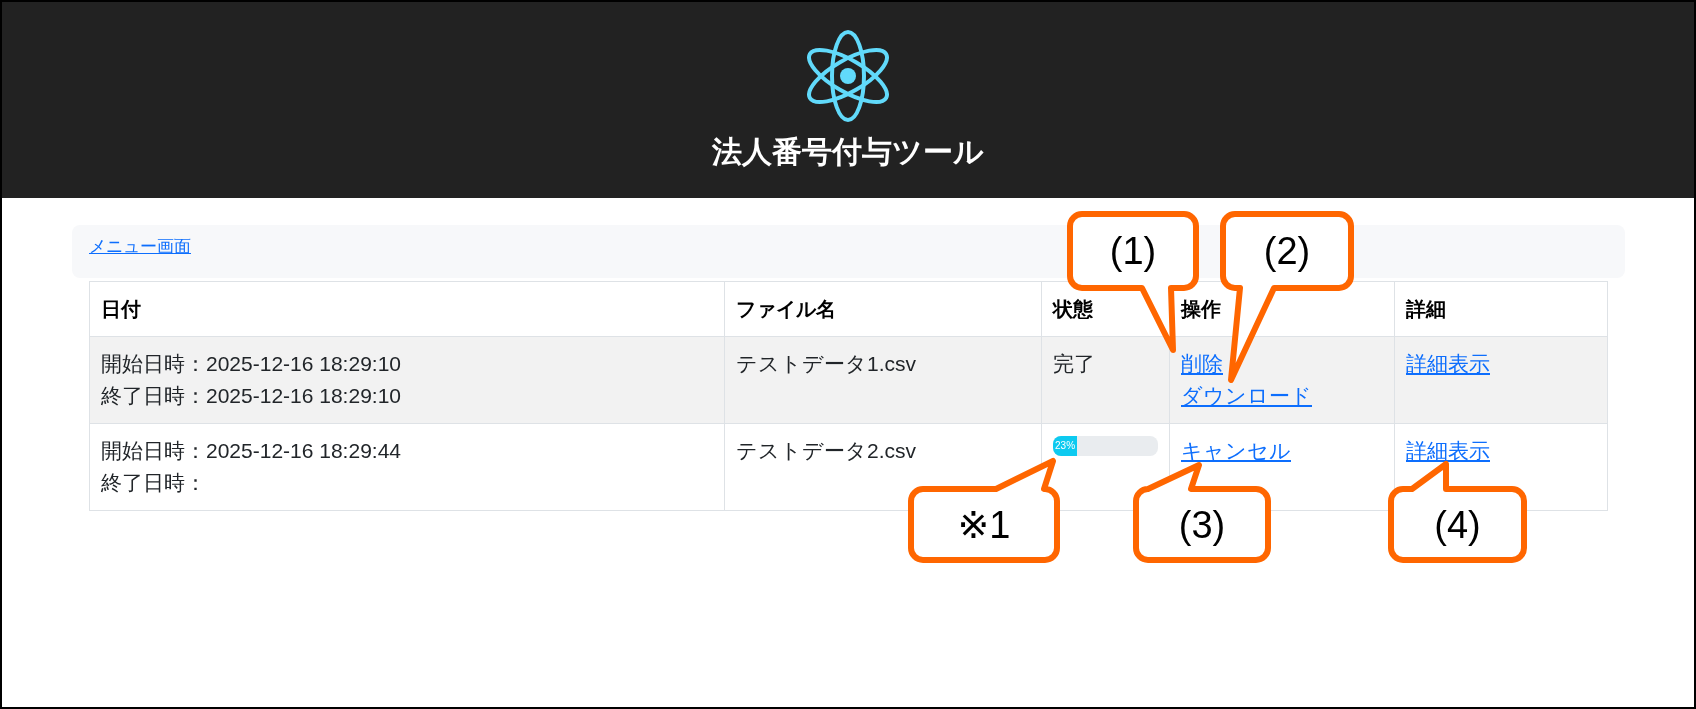  Describe the element at coordinates (848, 76) in the screenshot. I see `atom-icon` at that location.